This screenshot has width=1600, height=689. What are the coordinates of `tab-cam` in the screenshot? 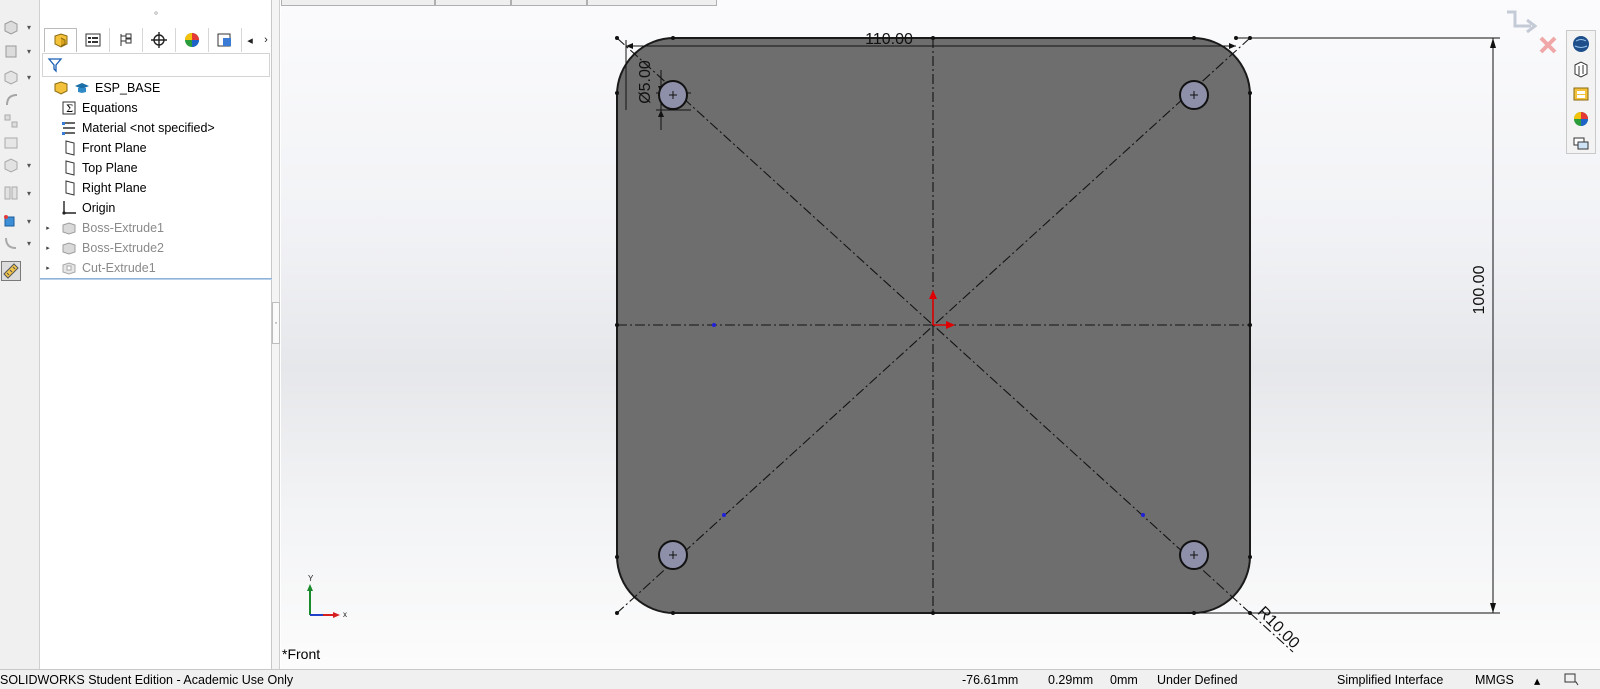 It's located at (225, 40).